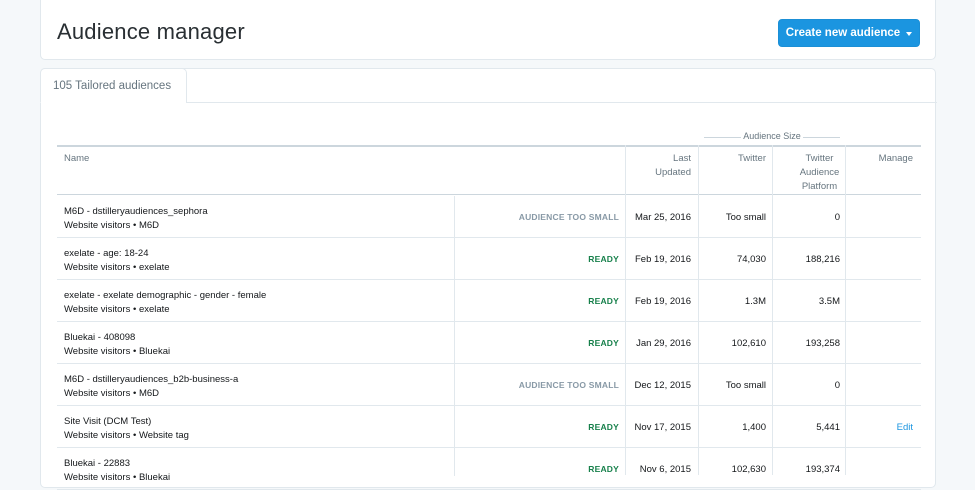 The height and width of the screenshot is (490, 975). Describe the element at coordinates (754, 427) in the screenshot. I see `twitter-size: 1,400` at that location.